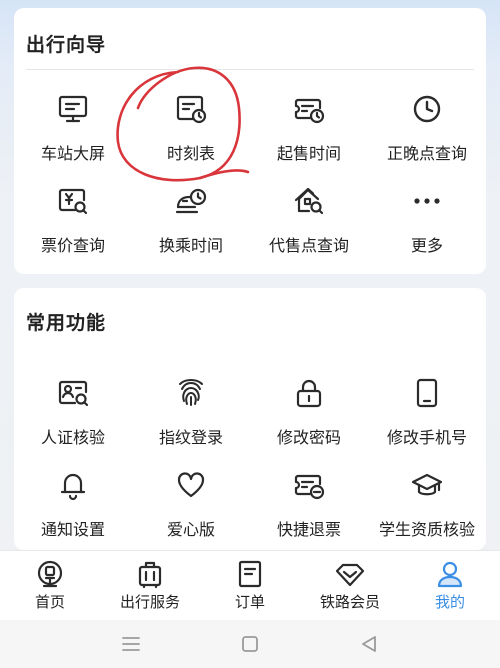 Image resolution: width=500 pixels, height=668 pixels. Describe the element at coordinates (309, 393) in the screenshot. I see `lock-icon` at that location.